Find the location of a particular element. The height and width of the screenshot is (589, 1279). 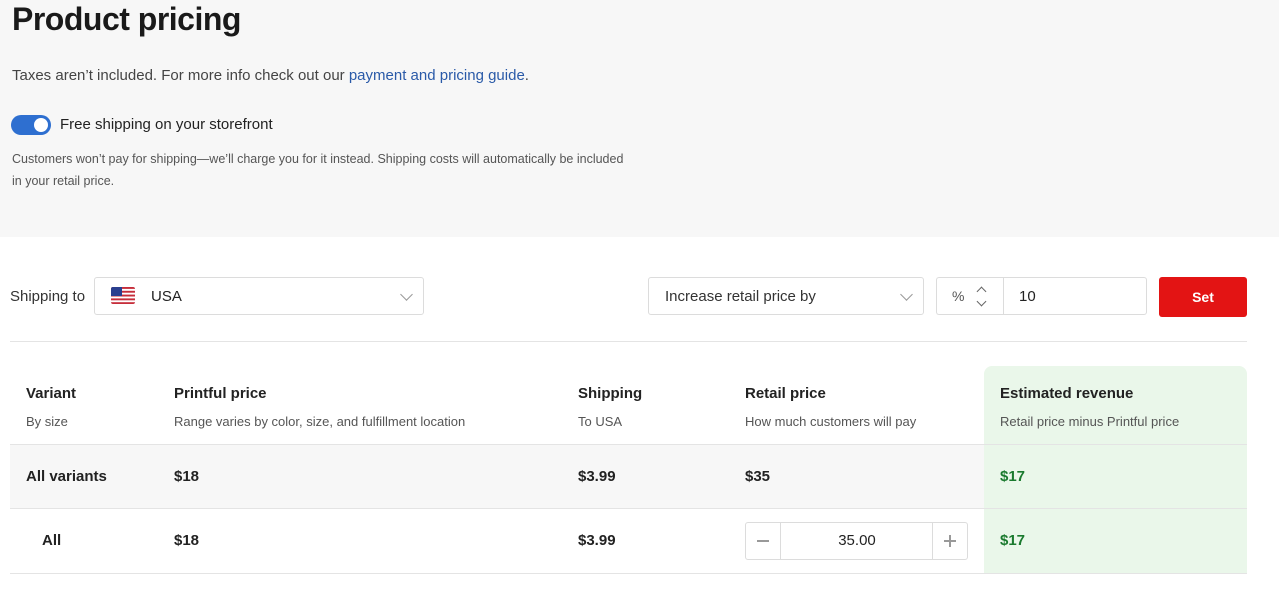

us-flag-icon is located at coordinates (123, 295).